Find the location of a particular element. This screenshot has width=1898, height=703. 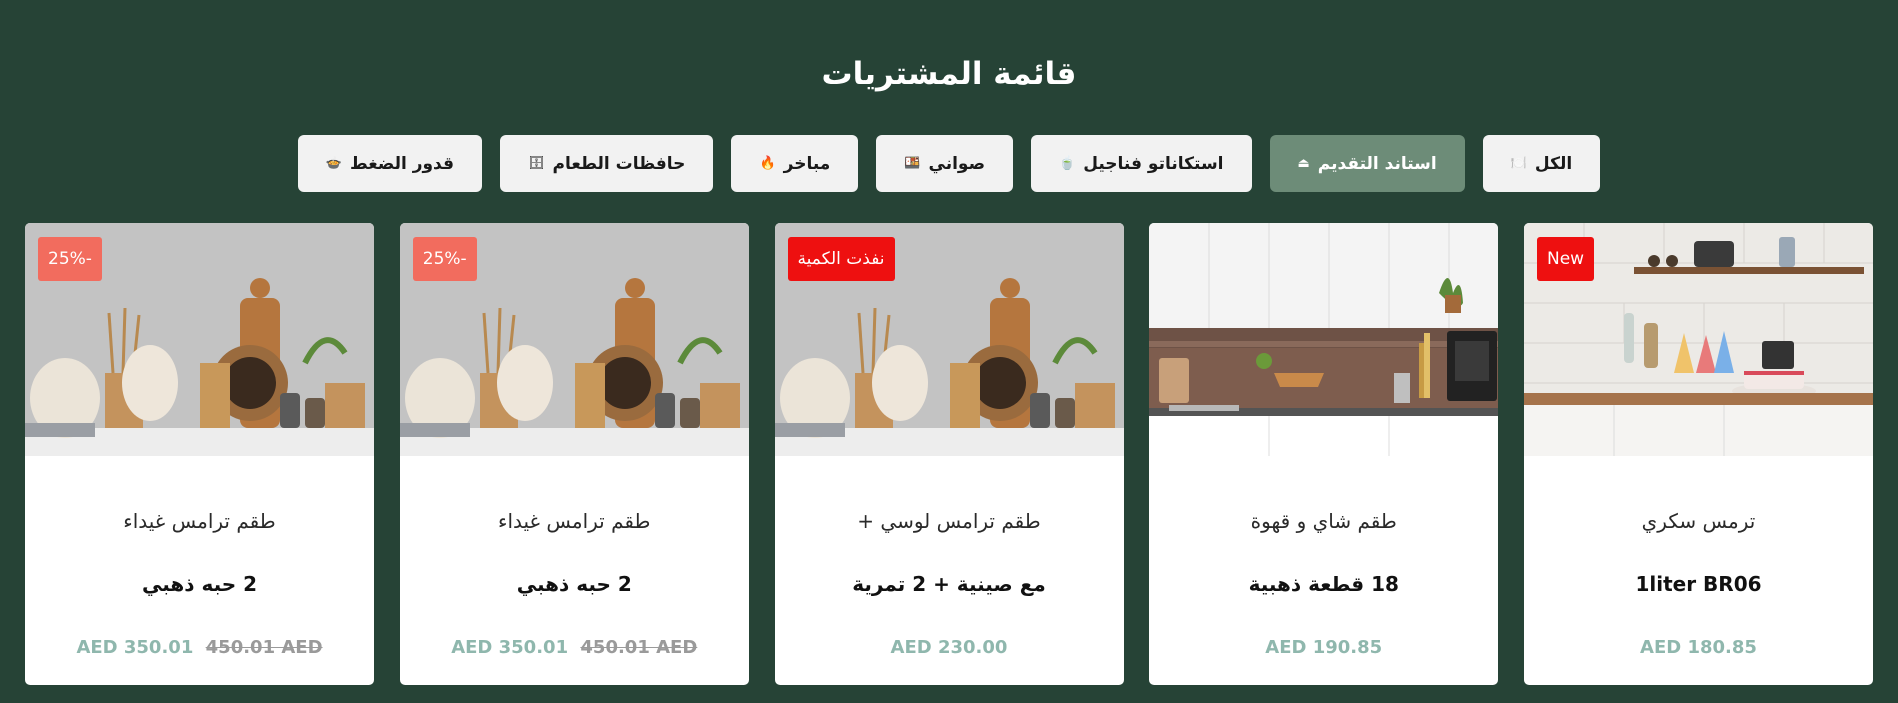

current-price: AED 190.85 is located at coordinates (1324, 647).